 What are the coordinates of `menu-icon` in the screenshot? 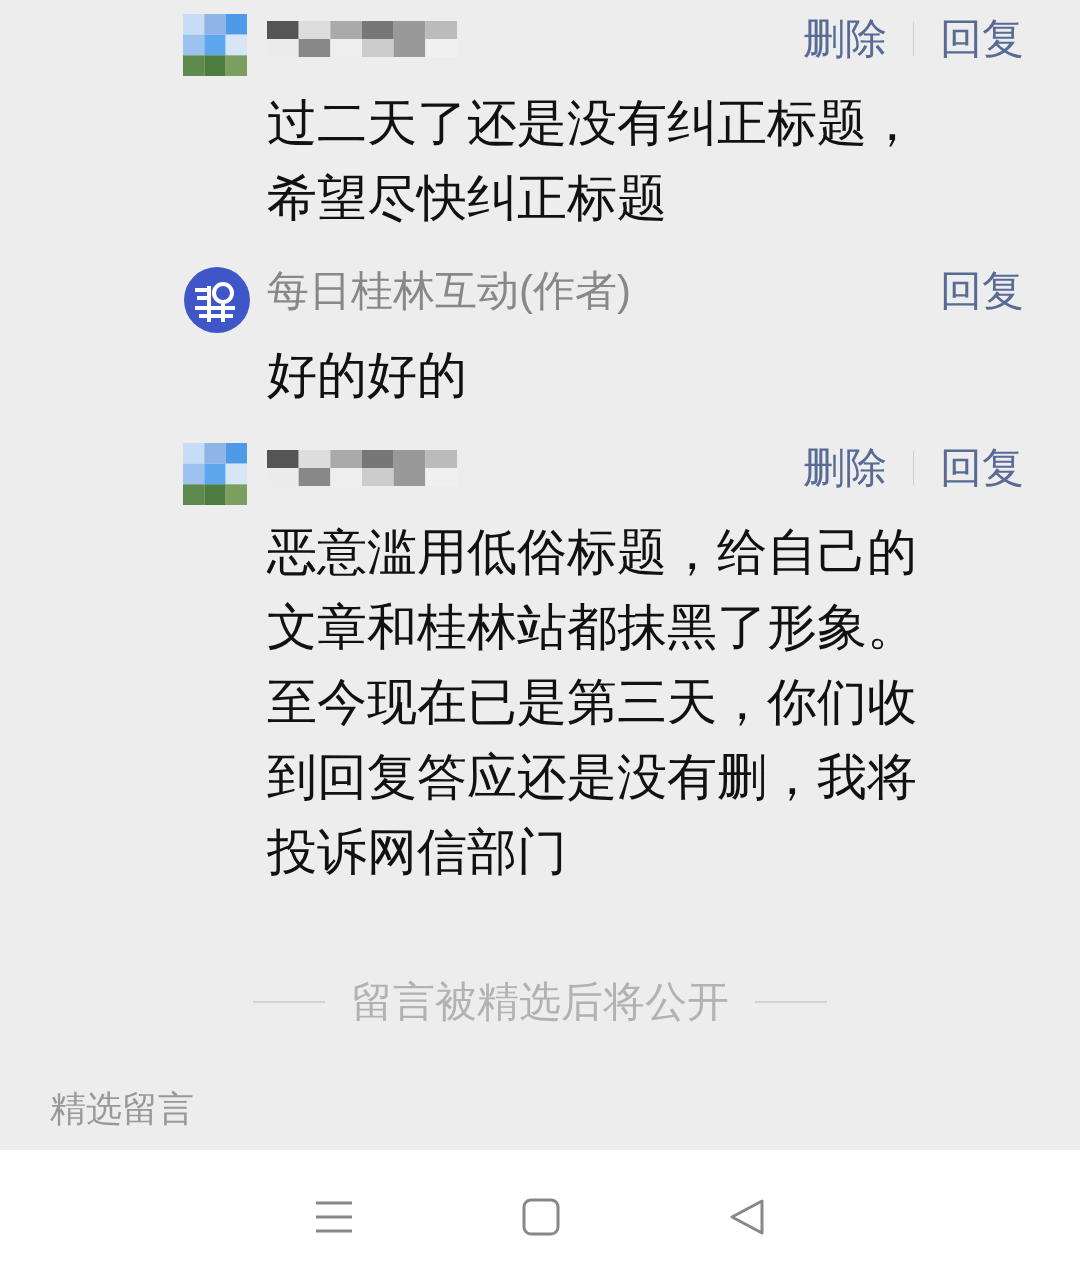 It's located at (334, 1216).